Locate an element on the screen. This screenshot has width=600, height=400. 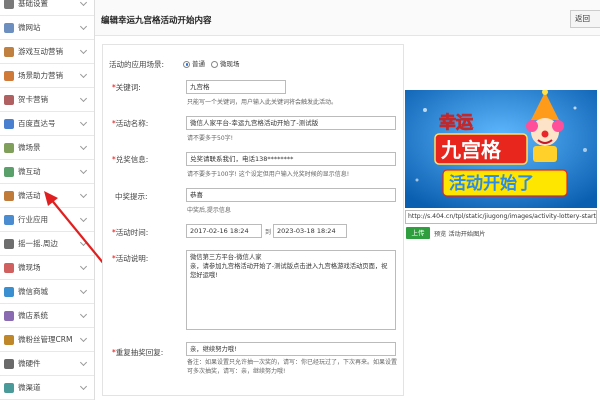
baidu-icon is located at coordinates (9, 123).